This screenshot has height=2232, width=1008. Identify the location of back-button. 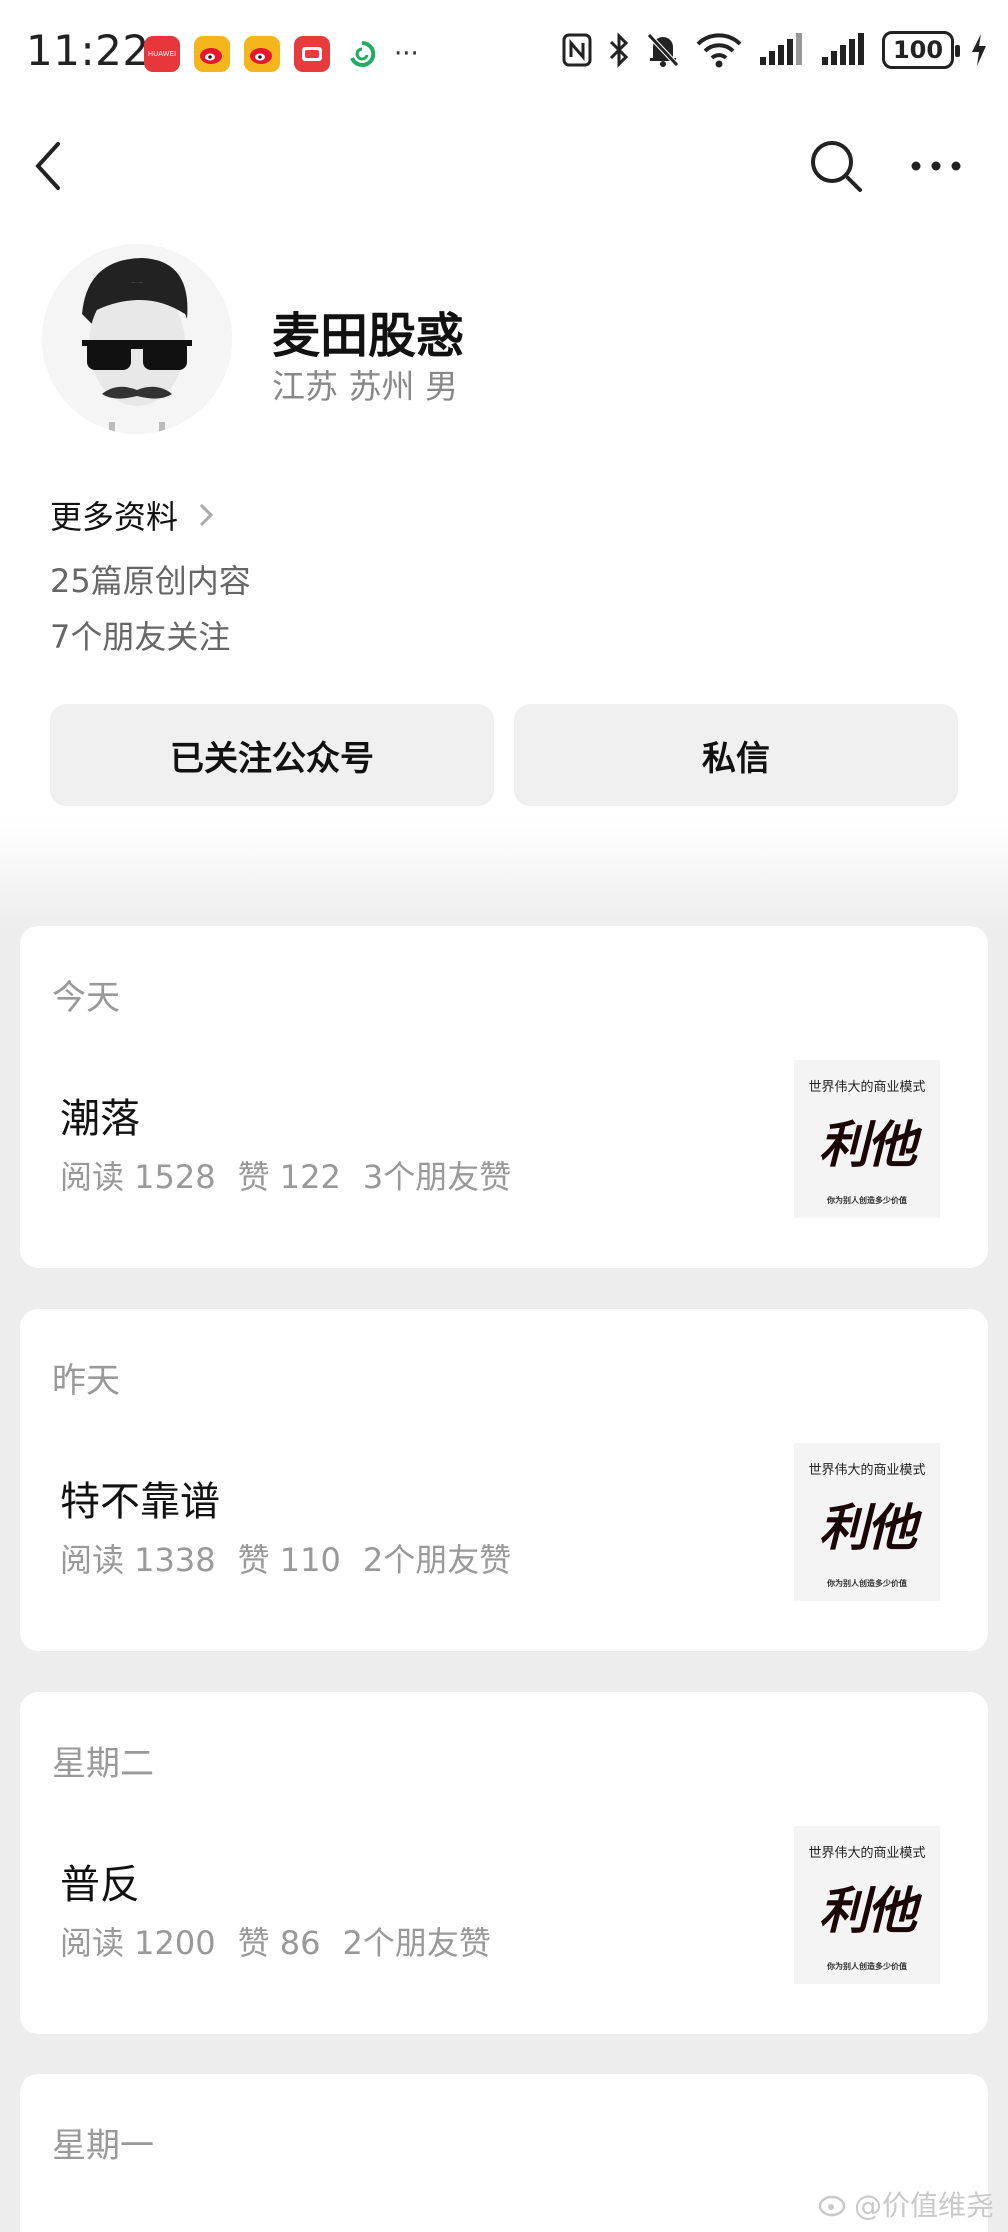
(50, 166).